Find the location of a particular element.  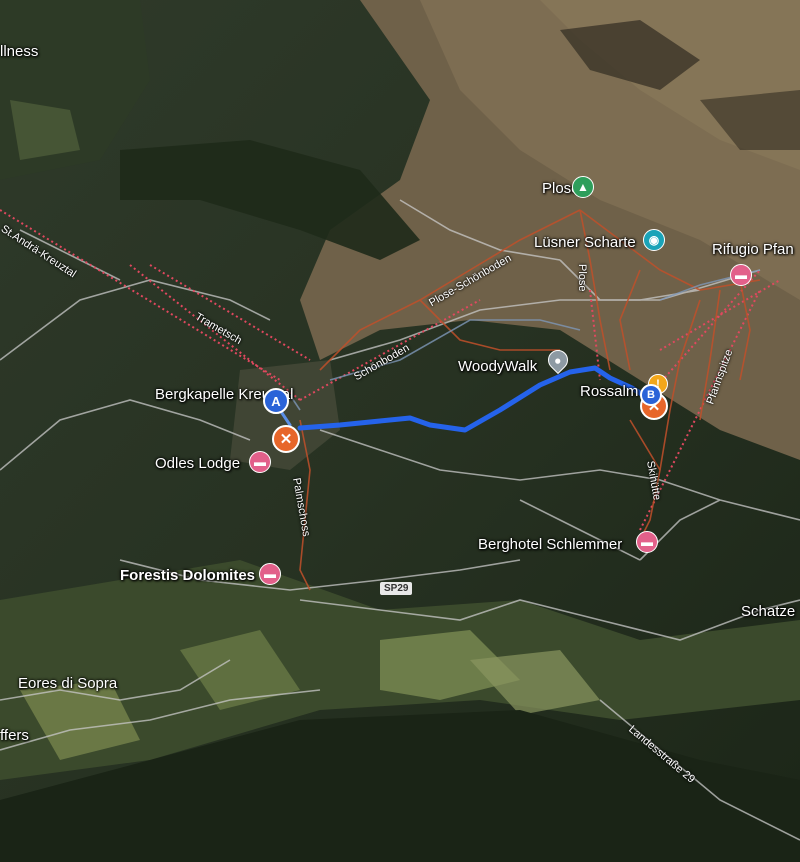

place-label-ffers: ffers is located at coordinates (14, 735).